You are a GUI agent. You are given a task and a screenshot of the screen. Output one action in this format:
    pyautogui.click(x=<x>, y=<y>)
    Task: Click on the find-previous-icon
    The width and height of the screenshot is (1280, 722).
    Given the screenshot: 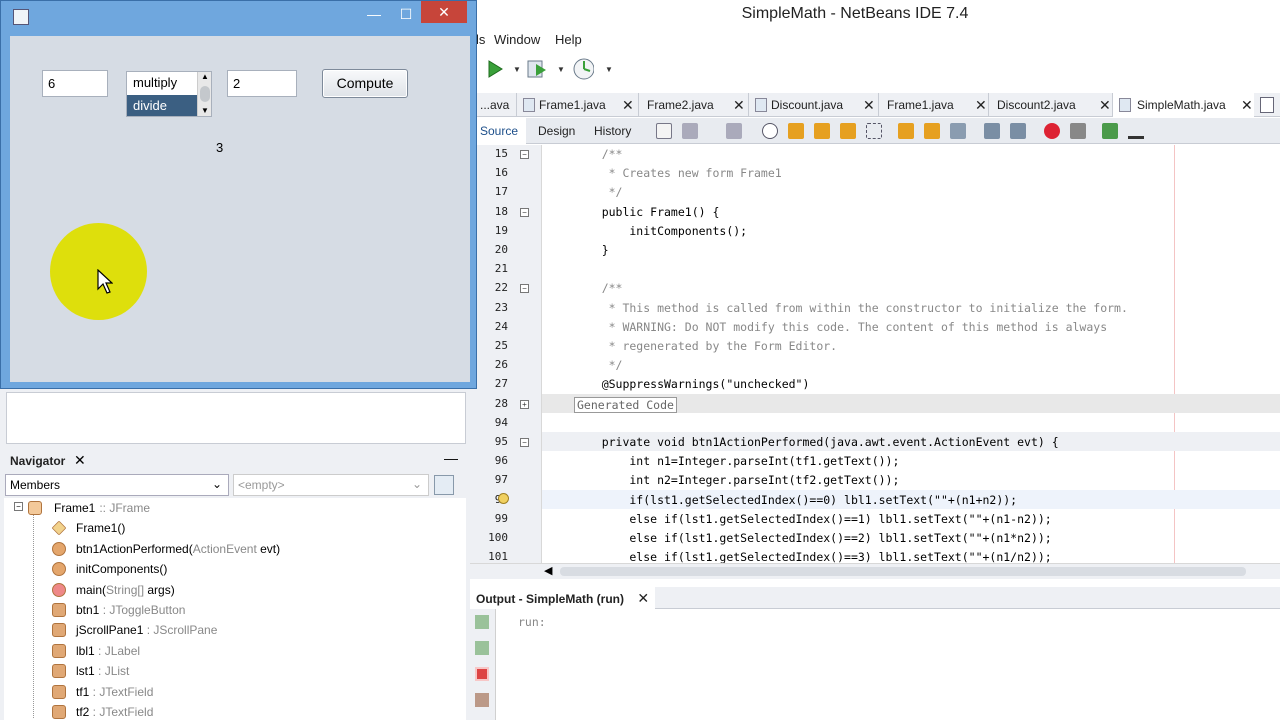 What is the action you would take?
    pyautogui.click(x=796, y=131)
    